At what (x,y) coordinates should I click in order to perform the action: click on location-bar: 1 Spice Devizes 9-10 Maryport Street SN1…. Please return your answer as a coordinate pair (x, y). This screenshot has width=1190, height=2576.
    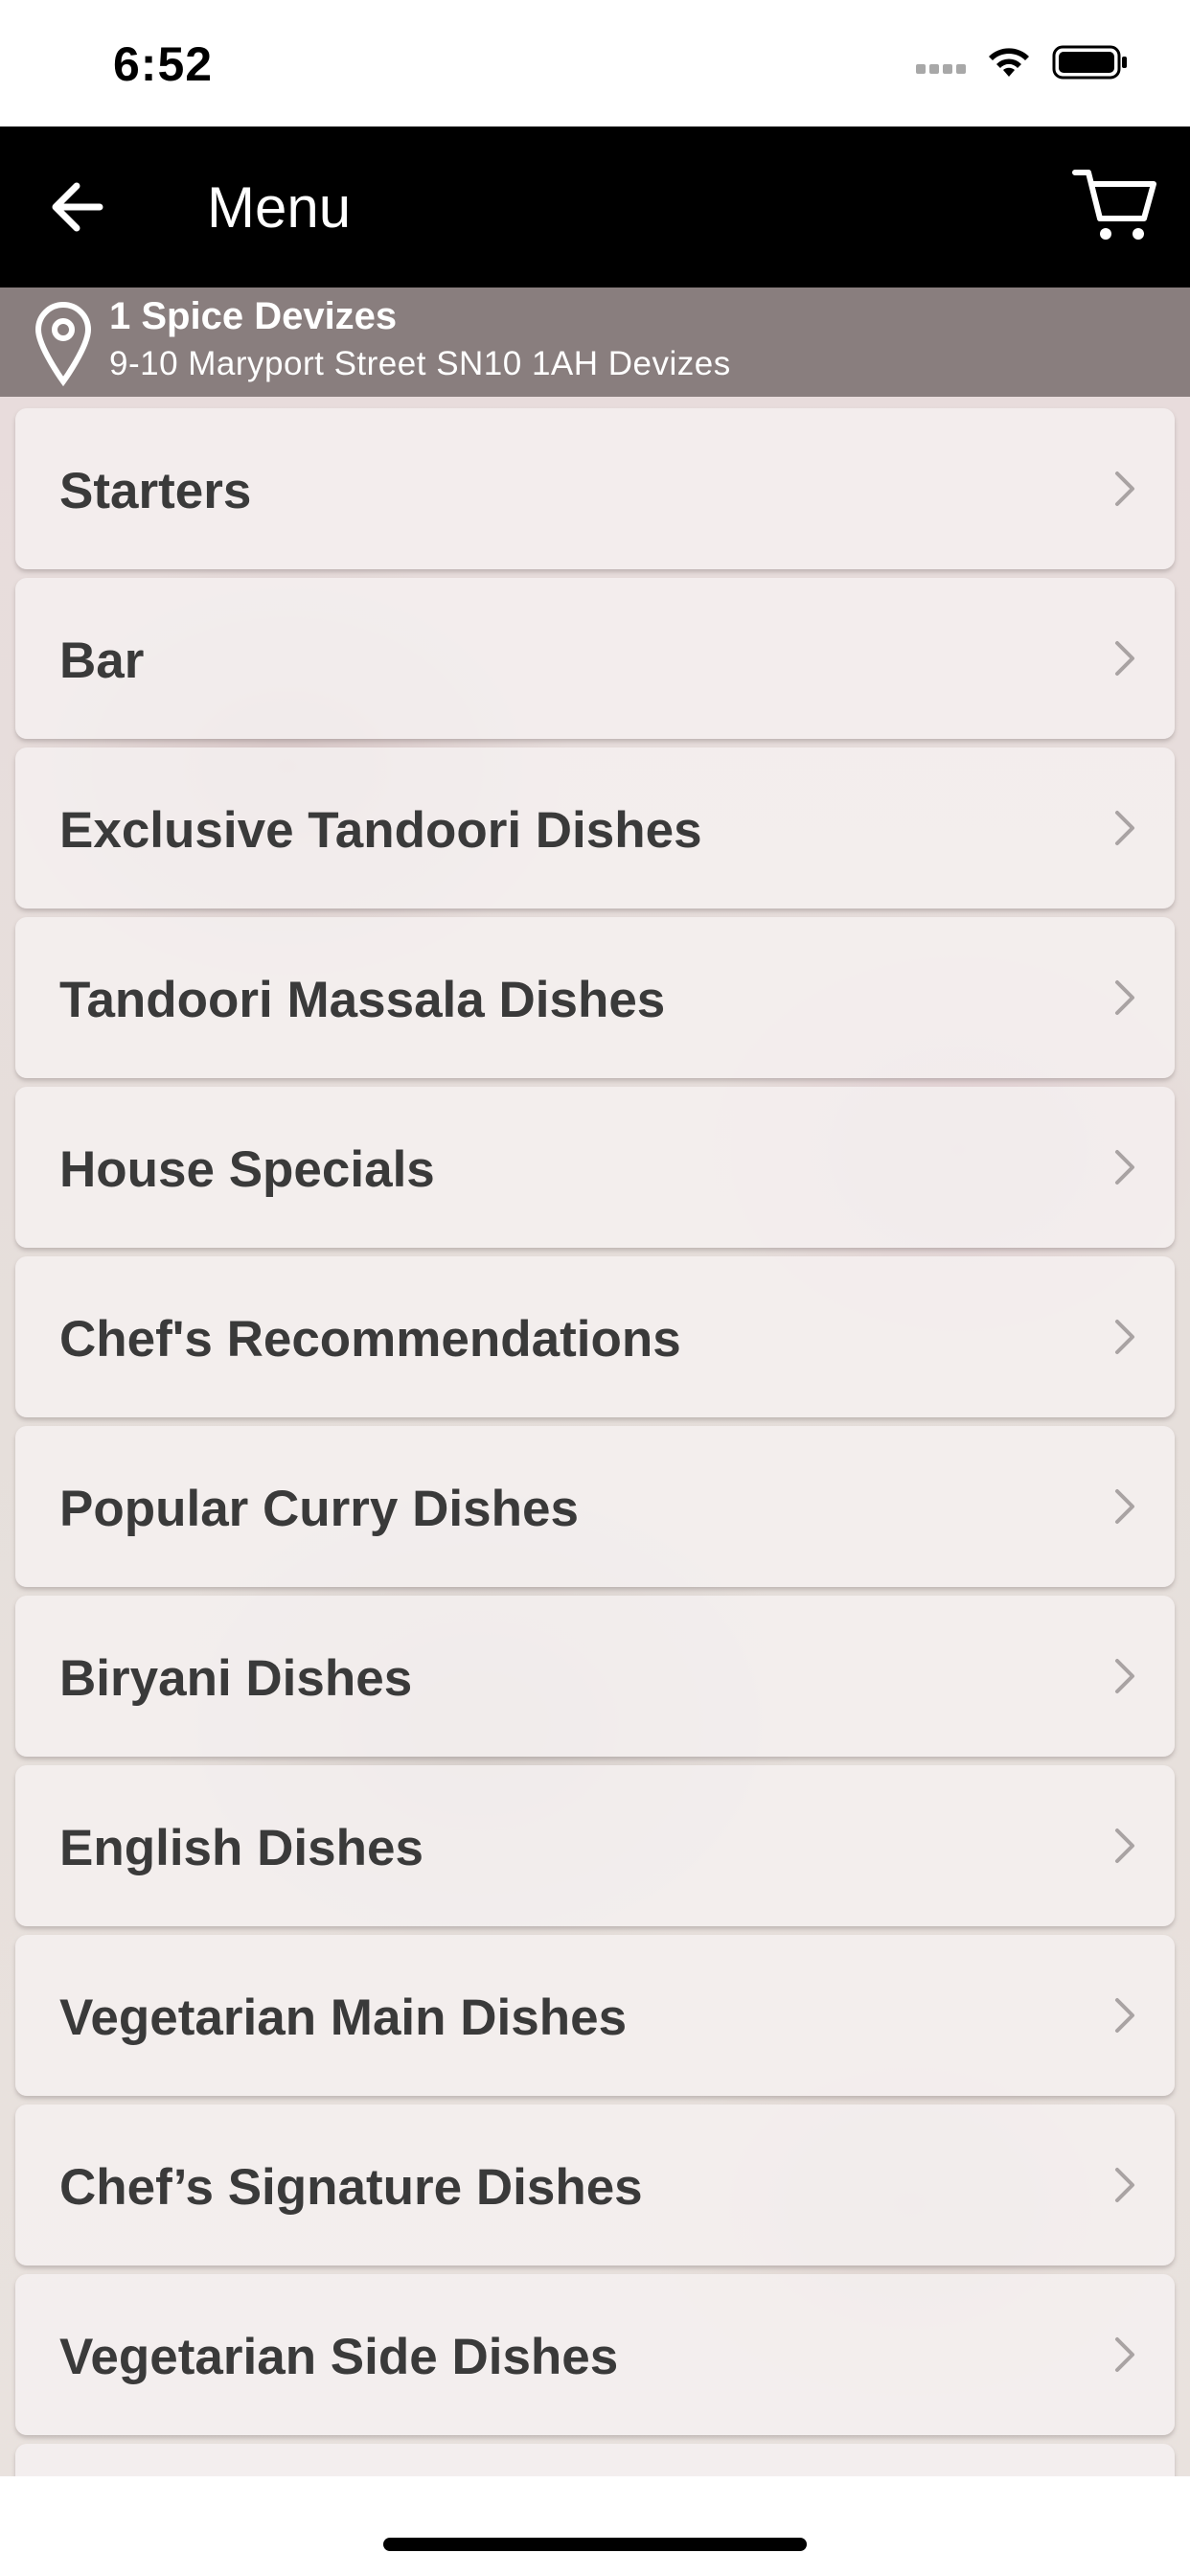
    Looking at the image, I should click on (595, 342).